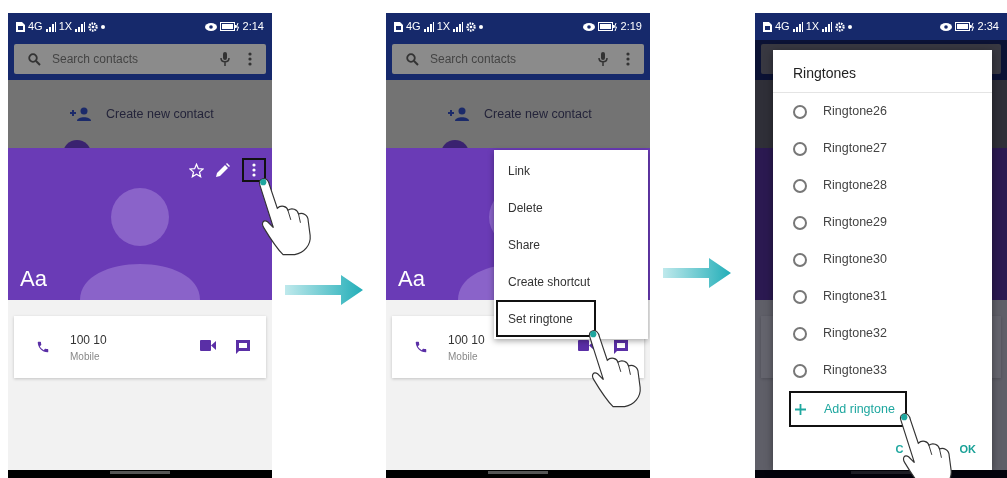 The image size is (1007, 478). What do you see at coordinates (855, 371) in the screenshot?
I see `ringtone-label: Ringtone33` at bounding box center [855, 371].